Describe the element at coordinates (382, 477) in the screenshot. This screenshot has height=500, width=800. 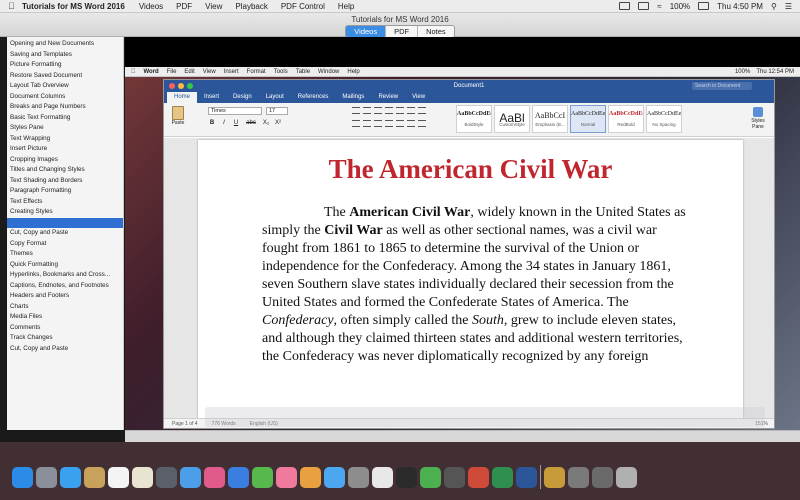
I see `chrome-icon` at that location.